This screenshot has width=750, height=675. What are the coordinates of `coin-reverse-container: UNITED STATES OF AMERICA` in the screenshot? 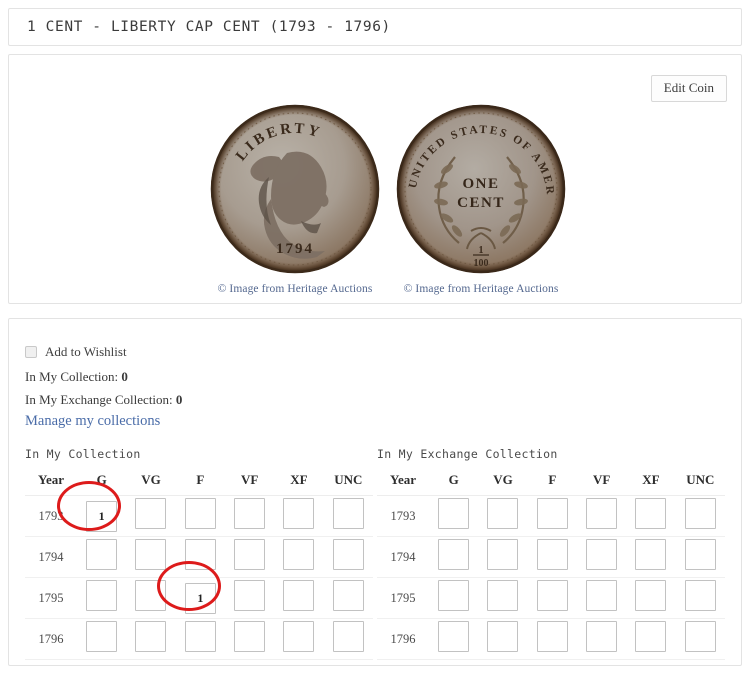 It's located at (481, 199).